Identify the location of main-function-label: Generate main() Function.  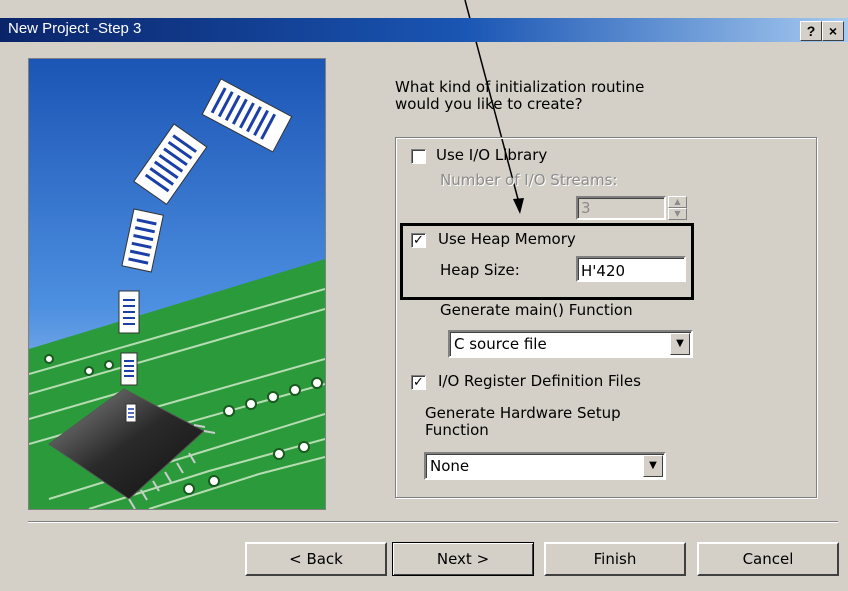
(536, 310).